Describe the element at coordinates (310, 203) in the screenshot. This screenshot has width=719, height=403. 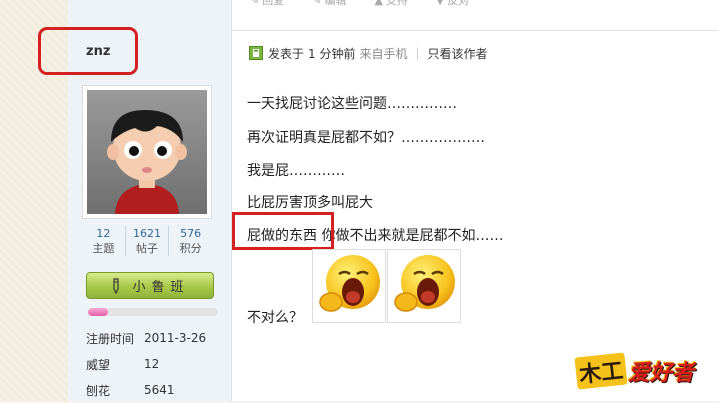
I see `post-line: 比屁厉害顶多叫屁大` at that location.